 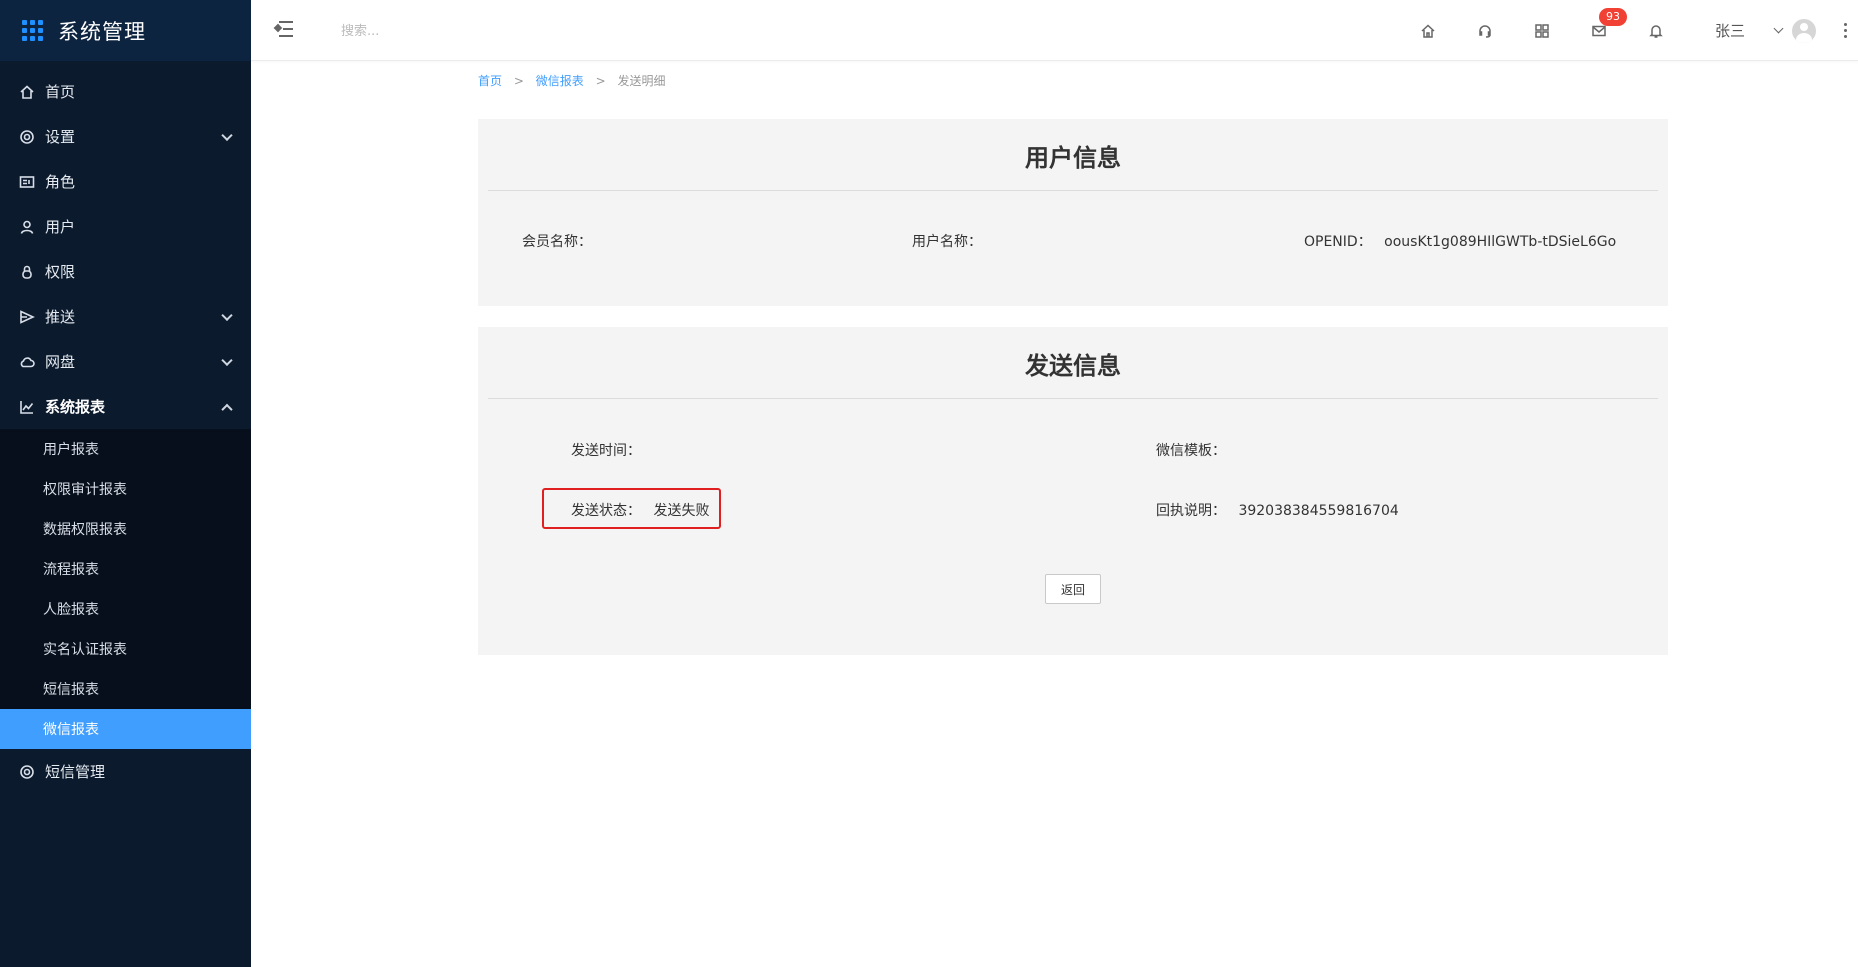 I want to click on chart-line-icon, so click(x=27, y=407).